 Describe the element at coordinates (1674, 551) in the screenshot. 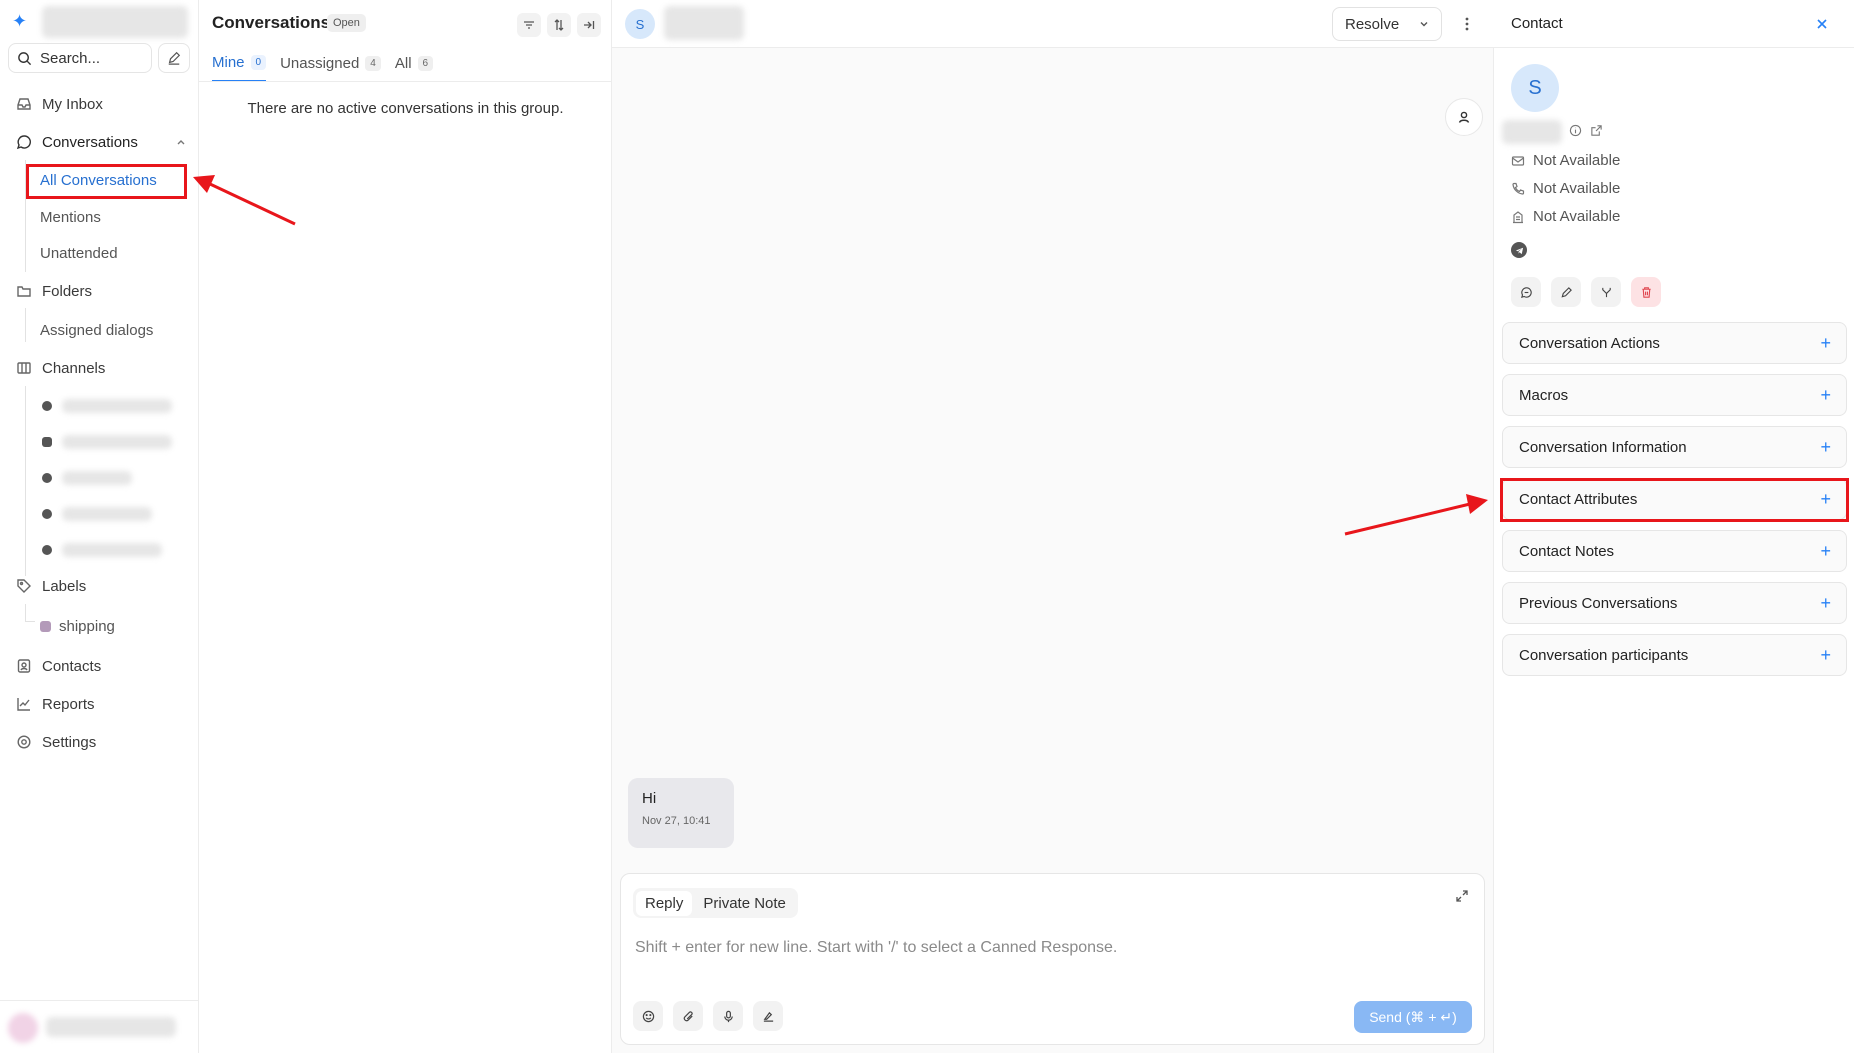

I see `accordion-contact-notes: Contact Notes +` at that location.